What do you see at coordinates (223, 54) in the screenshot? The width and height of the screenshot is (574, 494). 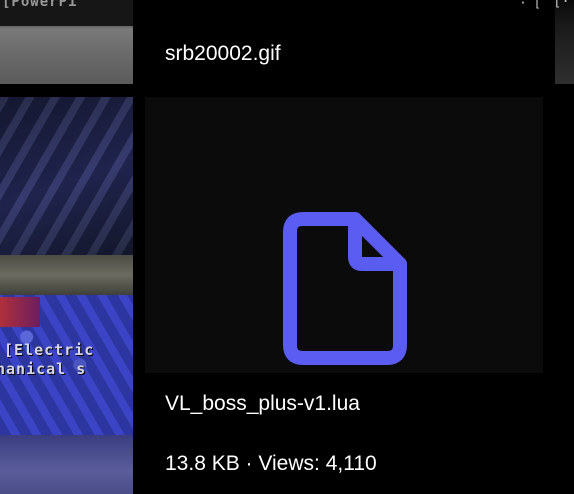 I see `file-name: srb20002.gif` at bounding box center [223, 54].